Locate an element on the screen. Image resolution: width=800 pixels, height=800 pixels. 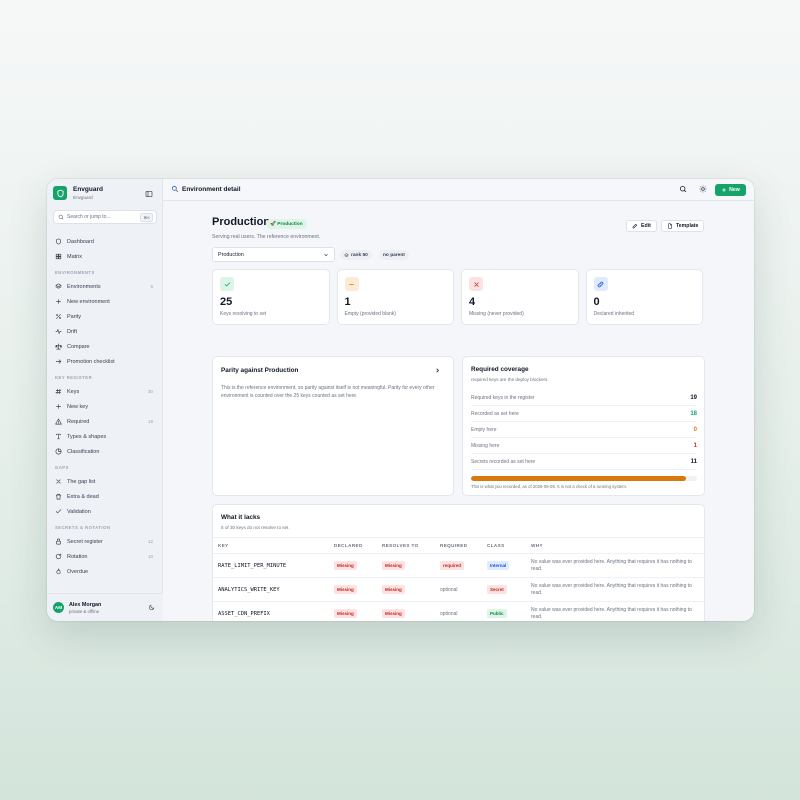
sidebar-item-the-gap-list: The gap list is located at coordinates (105, 481).